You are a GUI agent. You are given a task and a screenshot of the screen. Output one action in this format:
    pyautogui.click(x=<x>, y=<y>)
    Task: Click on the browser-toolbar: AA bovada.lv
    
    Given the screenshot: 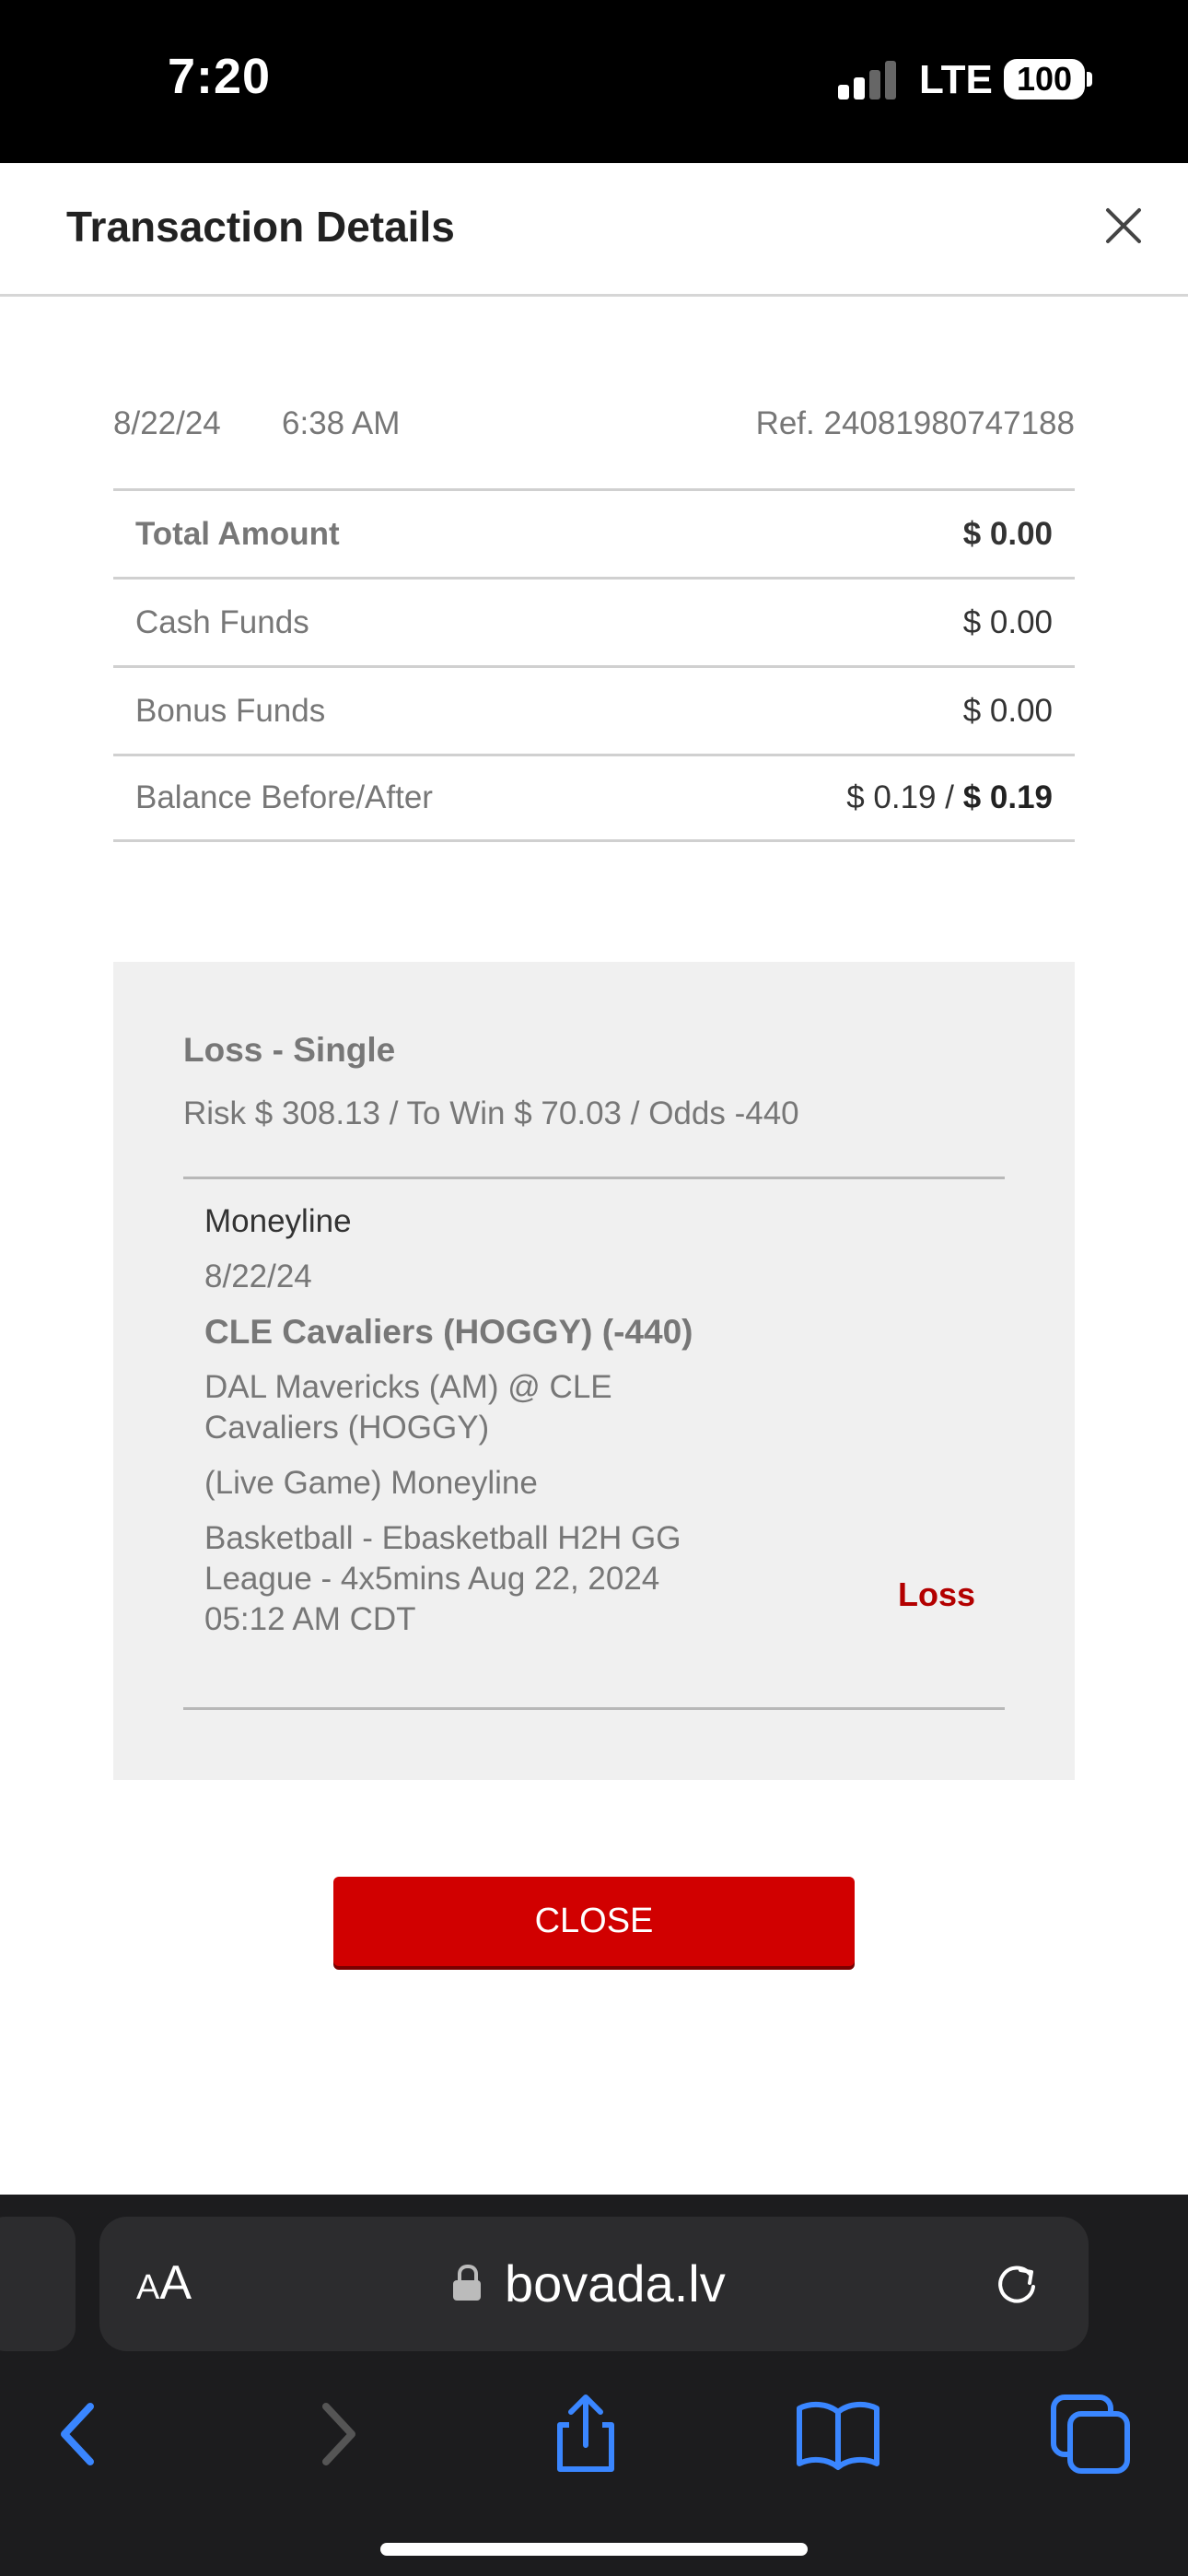 What is the action you would take?
    pyautogui.click(x=594, y=2385)
    